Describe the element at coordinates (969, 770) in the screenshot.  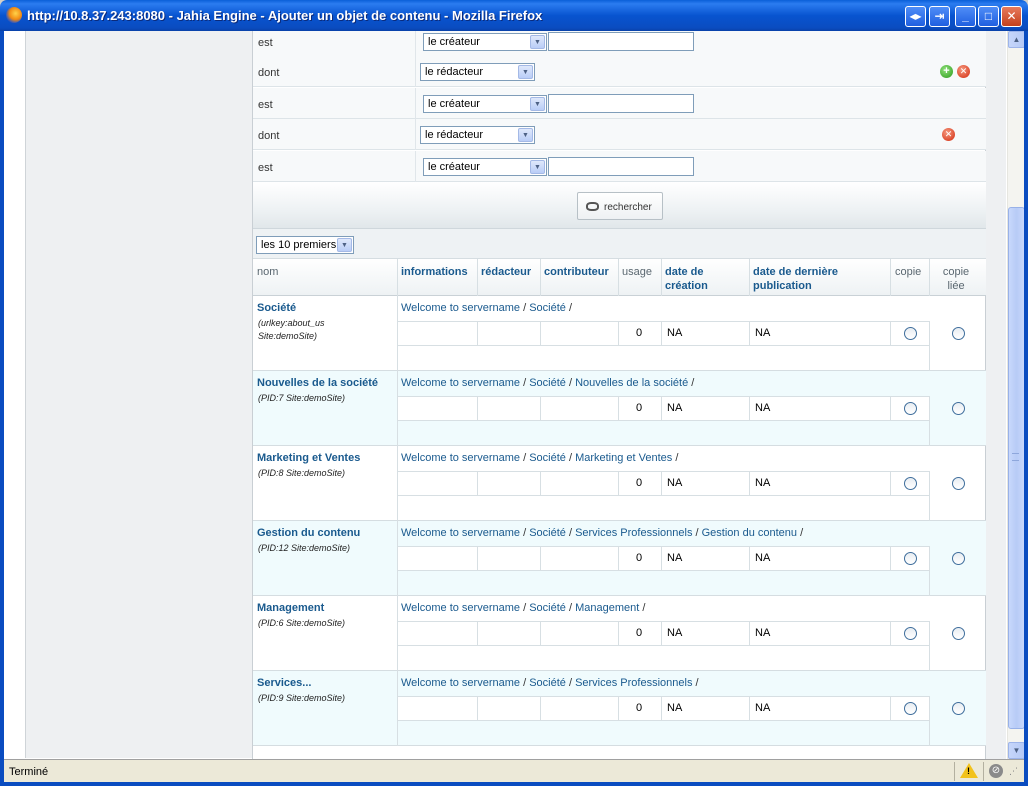
I see `warning-icon: !` at that location.